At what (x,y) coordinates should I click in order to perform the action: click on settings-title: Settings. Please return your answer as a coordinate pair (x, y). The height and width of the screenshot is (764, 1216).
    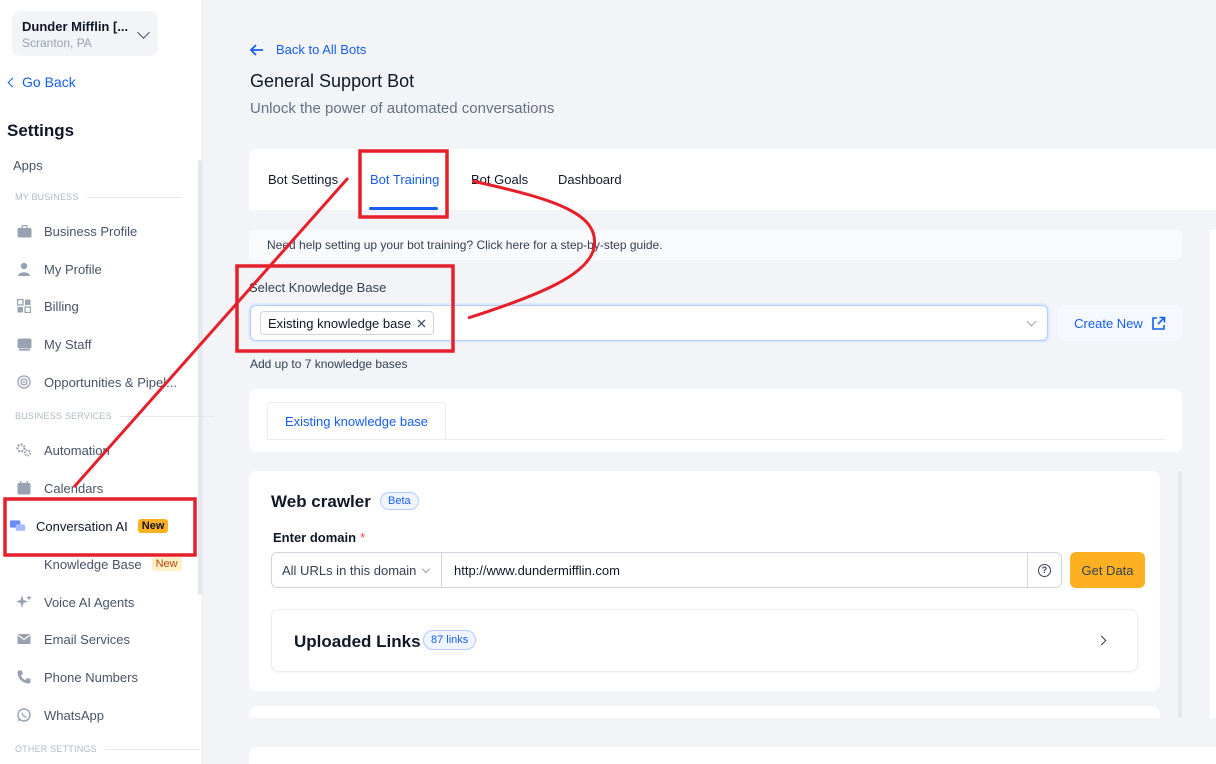
    Looking at the image, I should click on (41, 130).